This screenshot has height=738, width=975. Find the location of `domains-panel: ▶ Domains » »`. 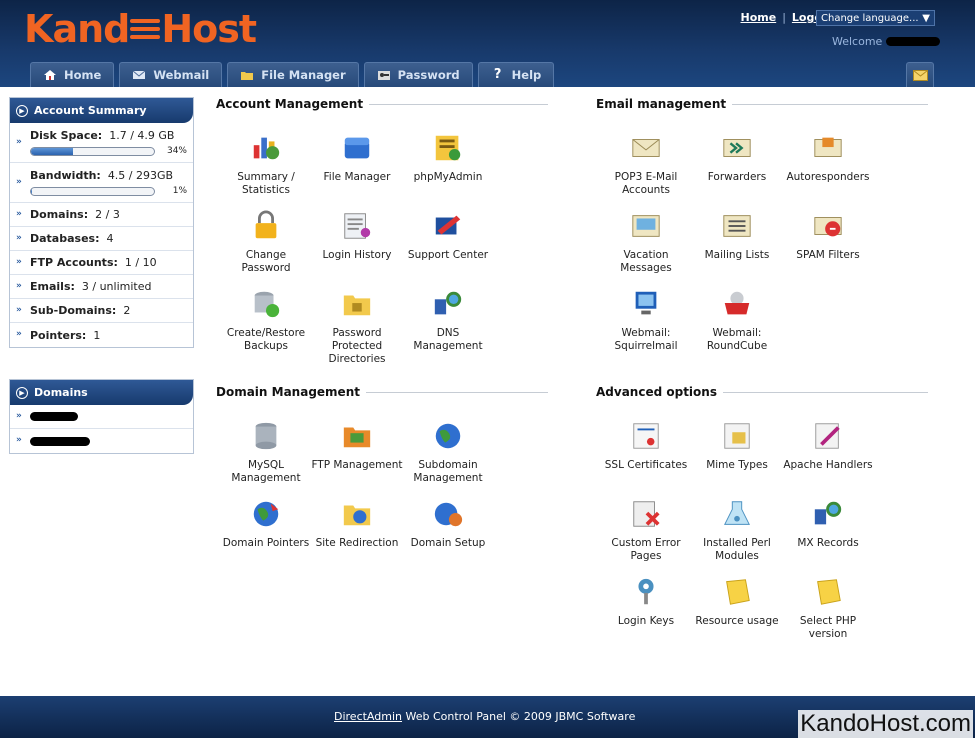

domains-panel: ▶ Domains » » is located at coordinates (101, 416).